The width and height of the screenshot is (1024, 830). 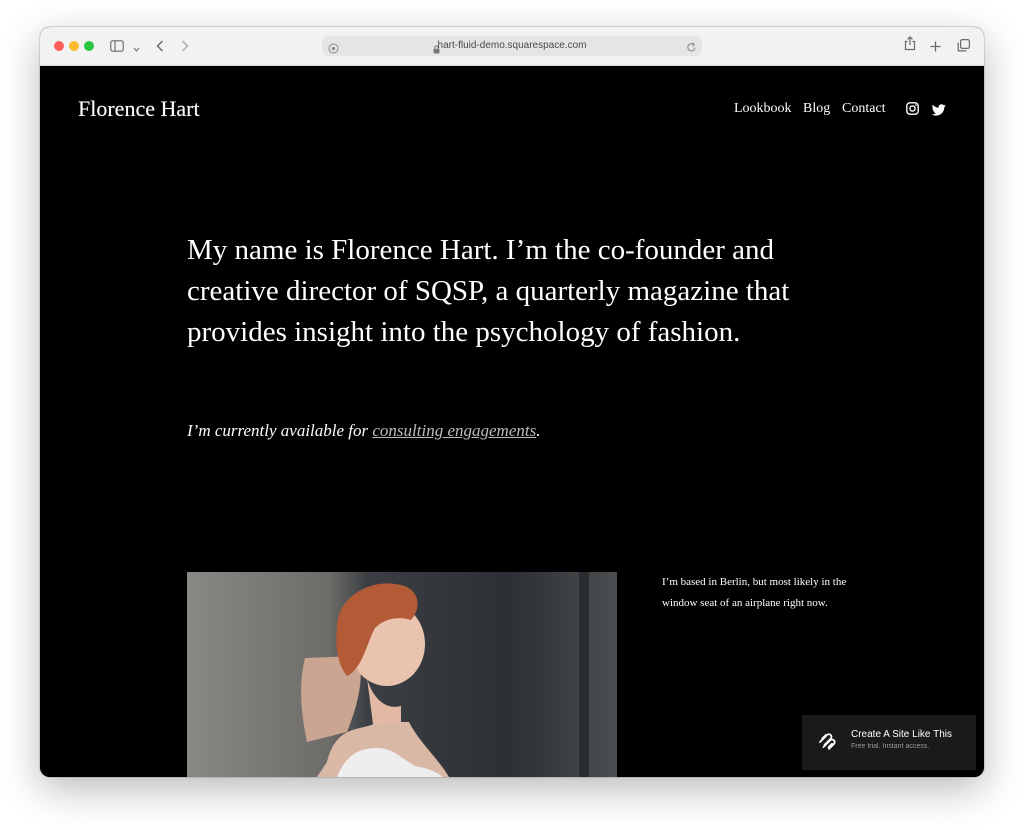 What do you see at coordinates (139, 109) in the screenshot?
I see `site-title: Florence Hart` at bounding box center [139, 109].